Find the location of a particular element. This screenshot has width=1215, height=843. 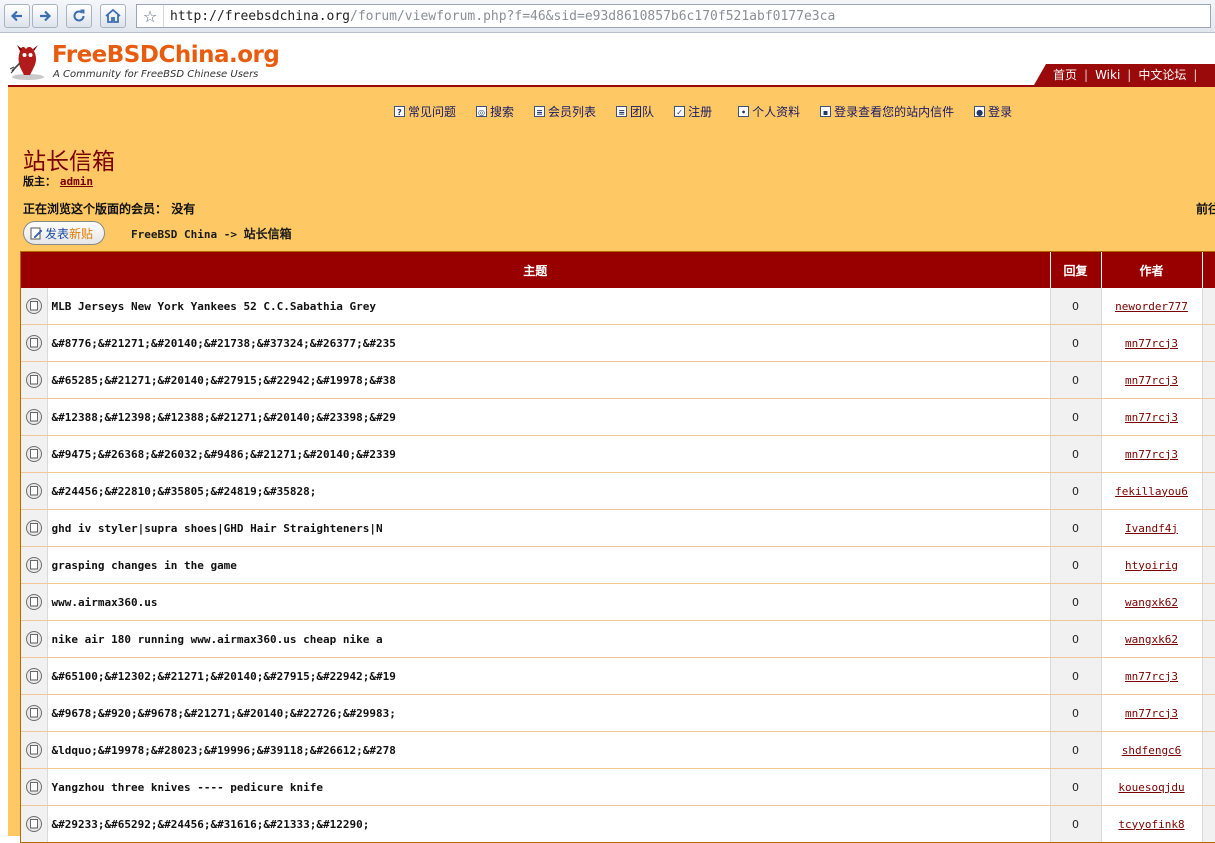

logo-title: FreeBSDChina.org is located at coordinates (166, 55).